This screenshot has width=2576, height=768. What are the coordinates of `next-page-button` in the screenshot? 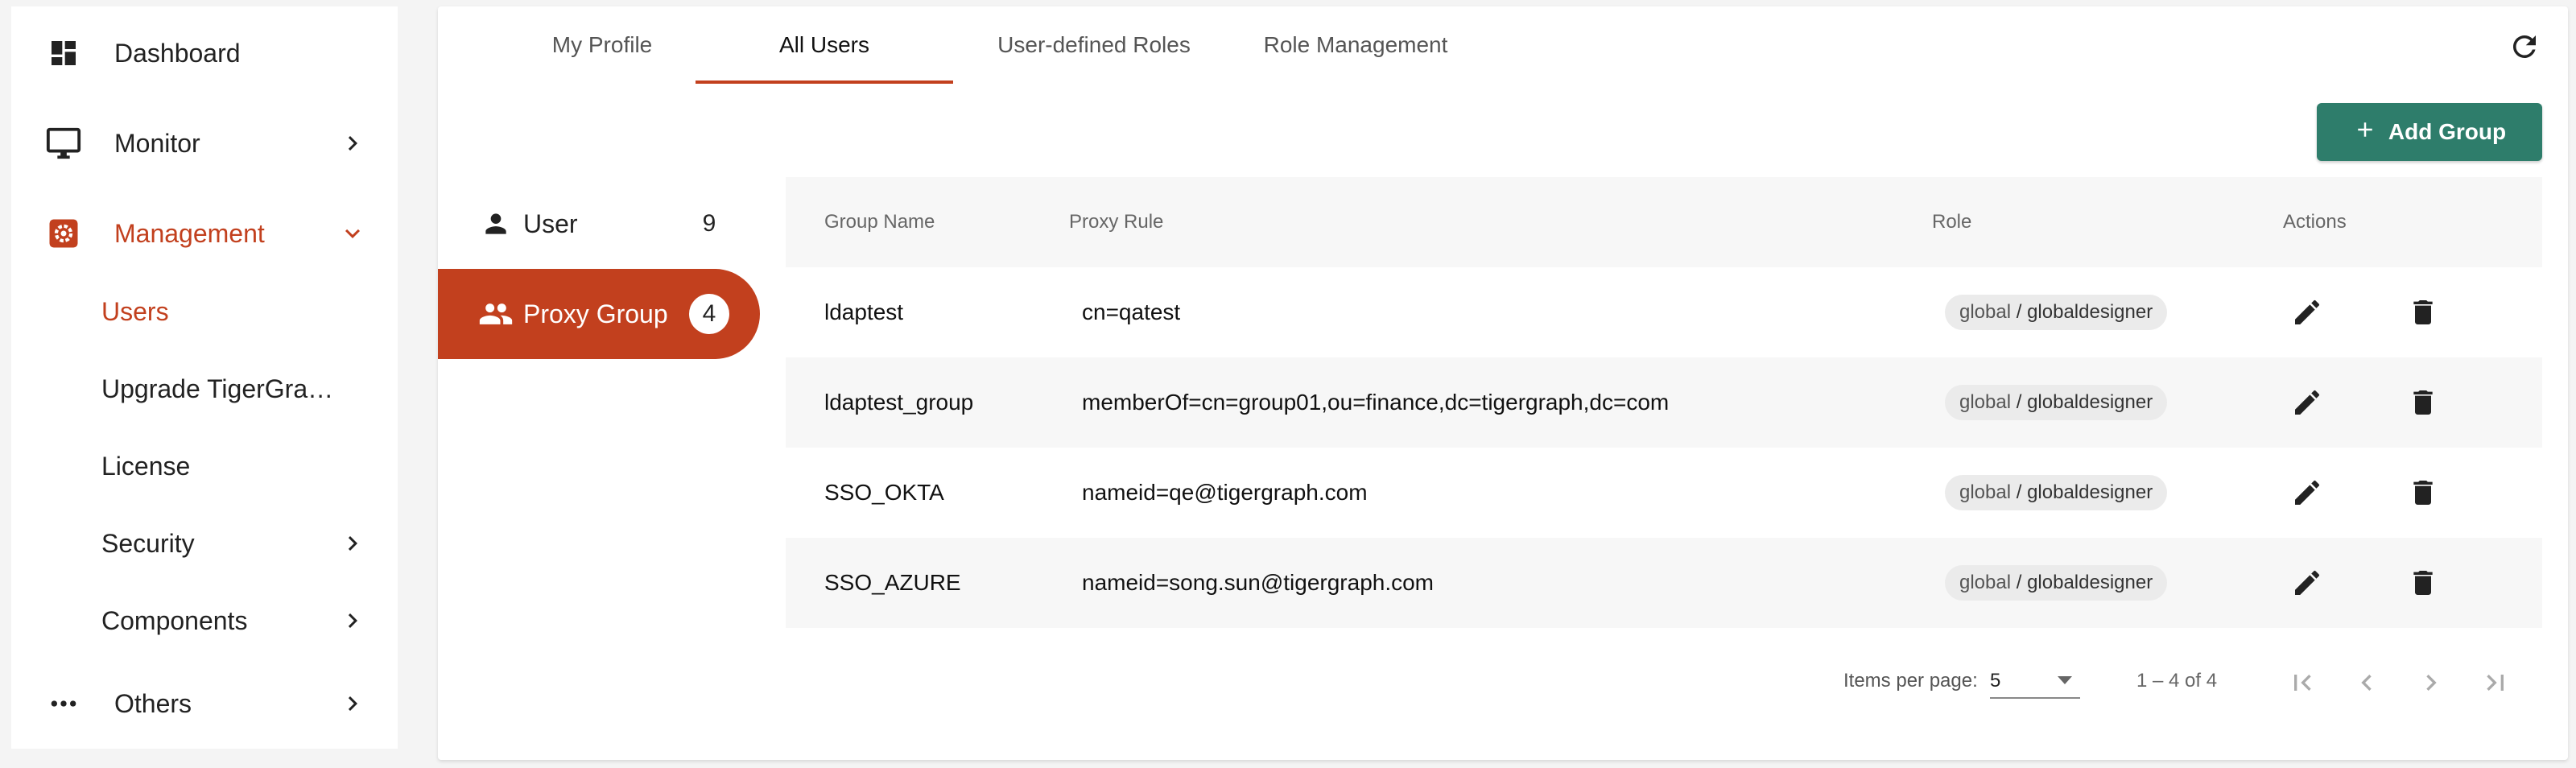 It's located at (2431, 683).